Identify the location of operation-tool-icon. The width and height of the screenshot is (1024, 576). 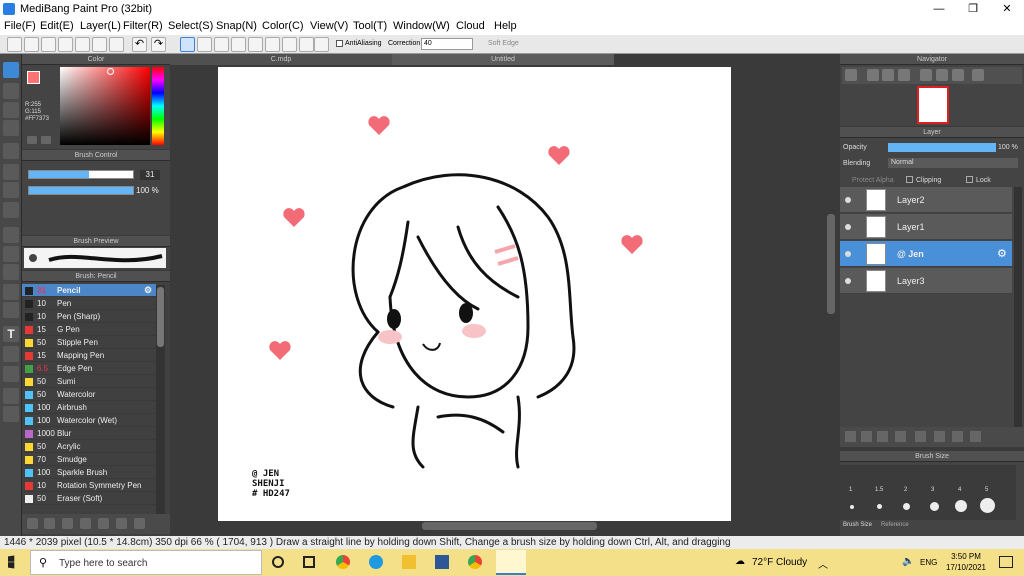
(11, 354).